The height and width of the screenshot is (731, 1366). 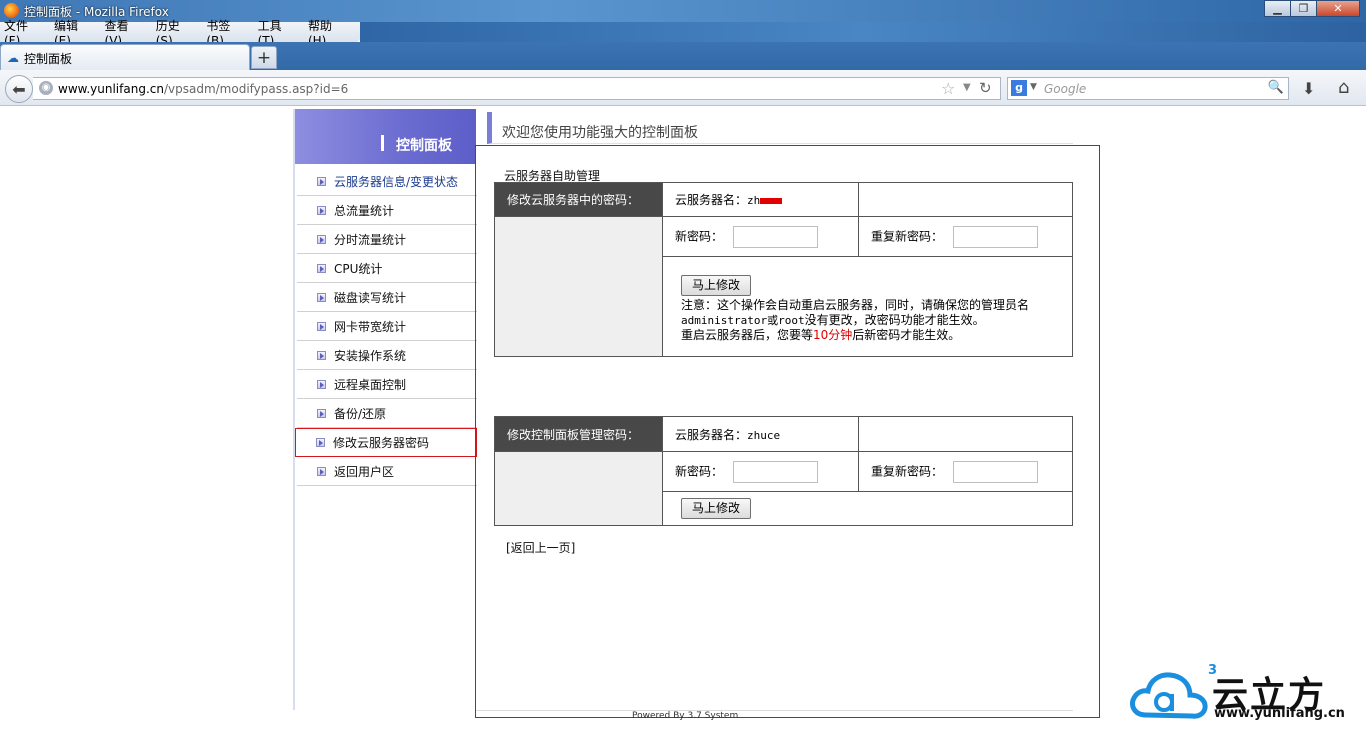 What do you see at coordinates (364, 210) in the screenshot?
I see `sidebar-item-label: 总流量统计` at bounding box center [364, 210].